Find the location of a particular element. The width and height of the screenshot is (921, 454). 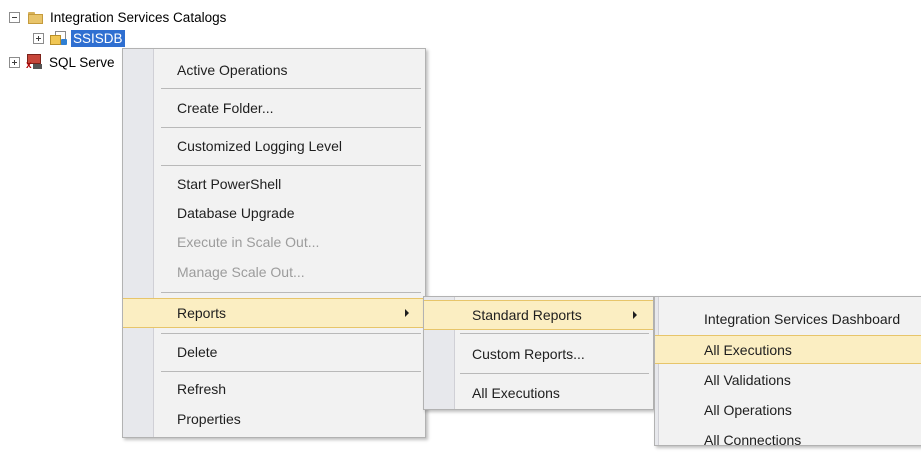

tree-node-label-selected: SSISDB is located at coordinates (98, 38).